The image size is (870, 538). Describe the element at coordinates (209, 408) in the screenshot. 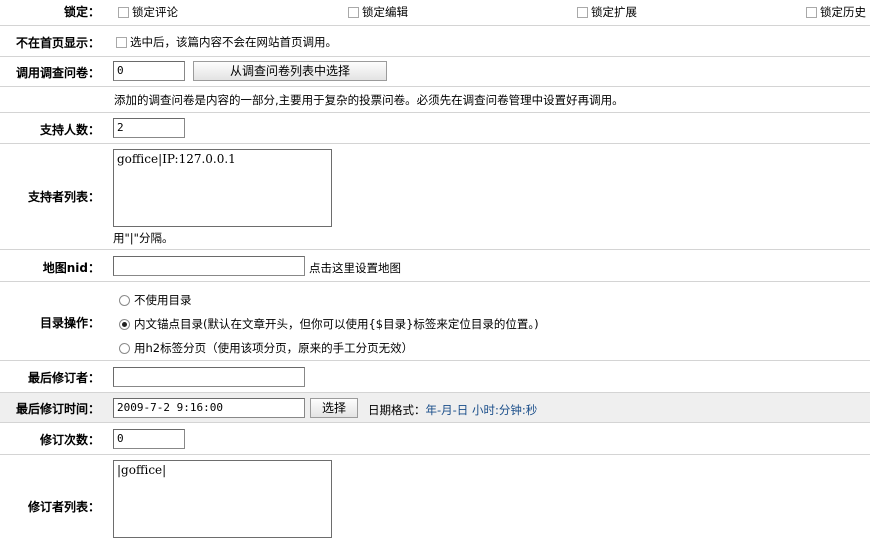

I see `last-revised-time-input: 2009-7-2 9:16:00` at that location.